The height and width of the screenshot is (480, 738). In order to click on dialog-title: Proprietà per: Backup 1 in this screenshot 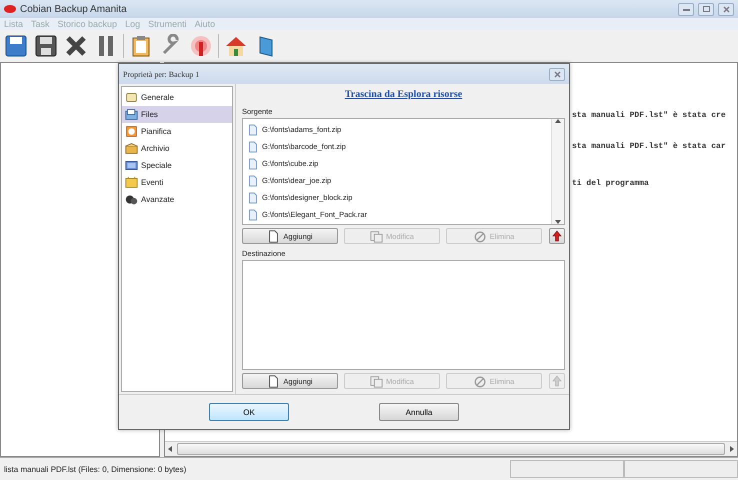, I will do `click(161, 74)`.